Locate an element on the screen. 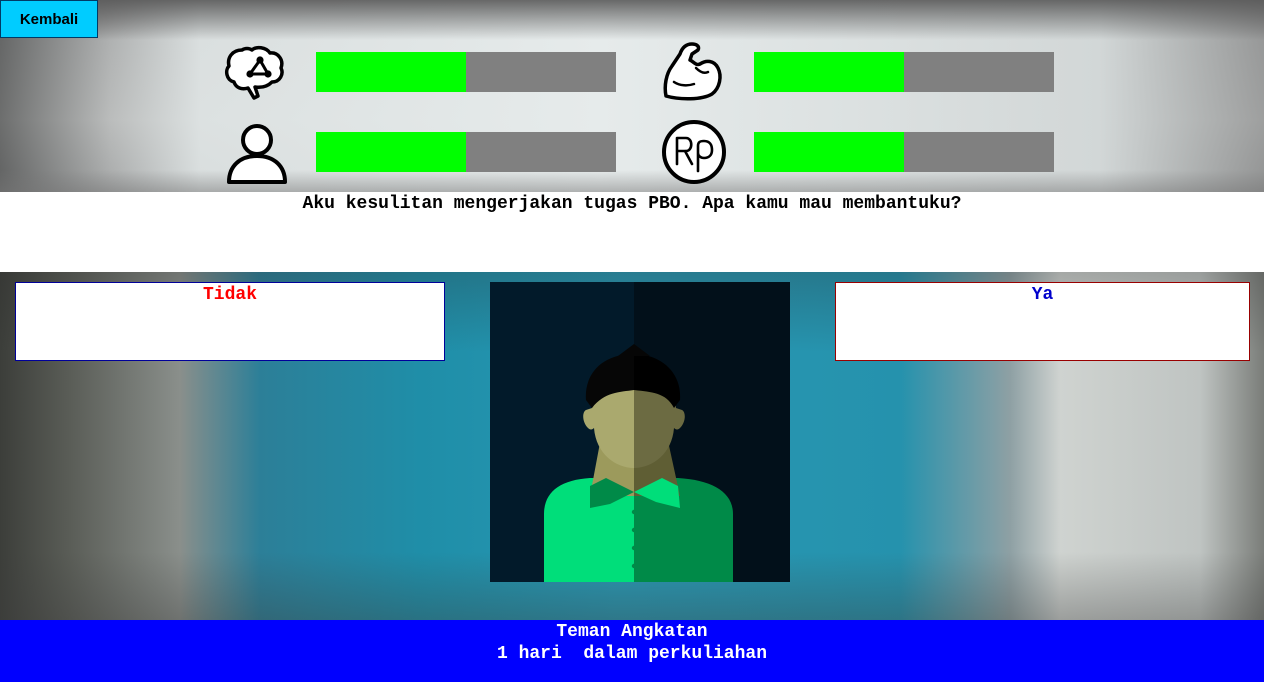 The image size is (1264, 682). character-name: Teman Angkatan is located at coordinates (632, 632).